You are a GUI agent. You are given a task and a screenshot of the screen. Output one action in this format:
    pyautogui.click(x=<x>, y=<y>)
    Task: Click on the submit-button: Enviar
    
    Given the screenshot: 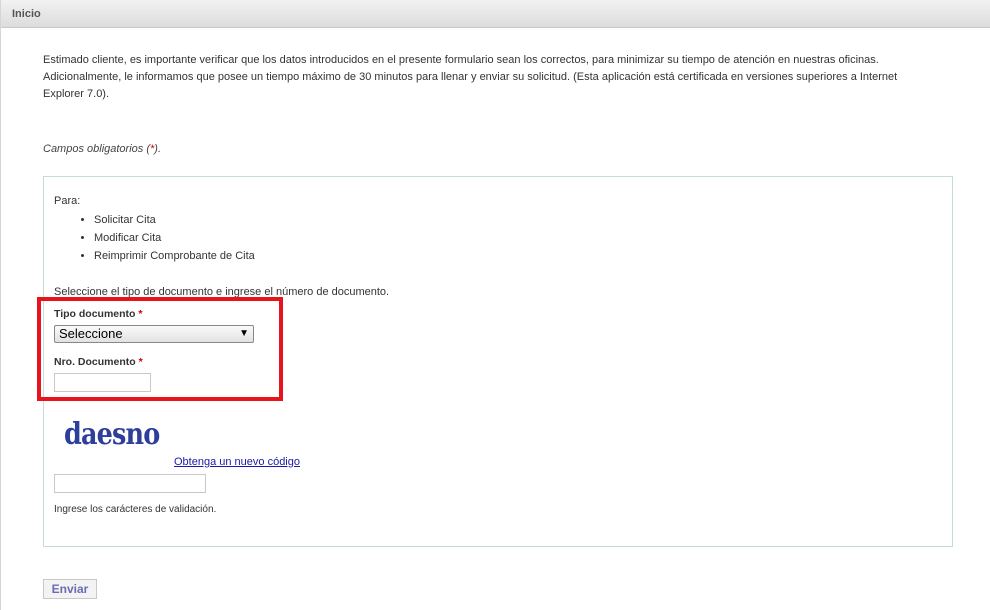 What is the action you would take?
    pyautogui.click(x=70, y=589)
    